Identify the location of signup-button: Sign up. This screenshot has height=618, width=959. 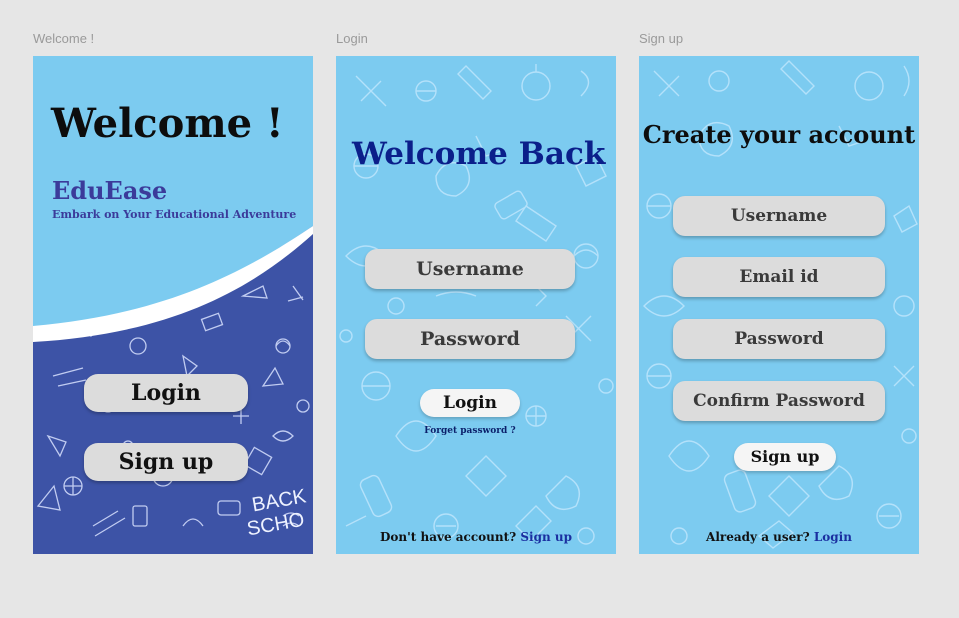
(166, 462).